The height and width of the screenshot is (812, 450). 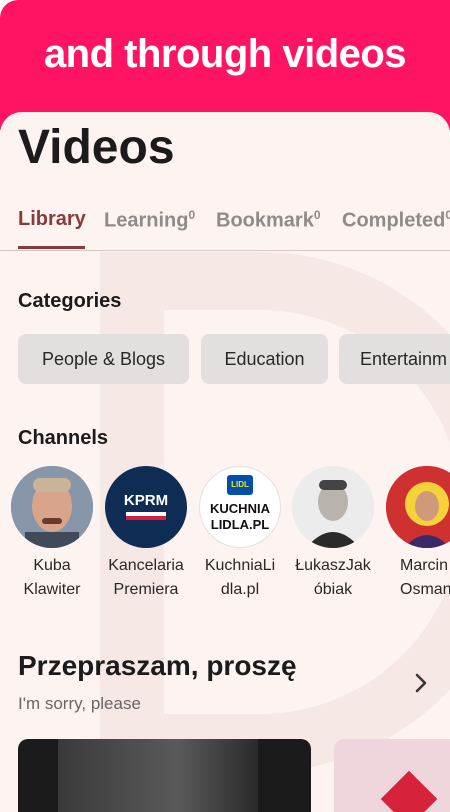 What do you see at coordinates (265, 220) in the screenshot?
I see `tab-label: Bookmark` at bounding box center [265, 220].